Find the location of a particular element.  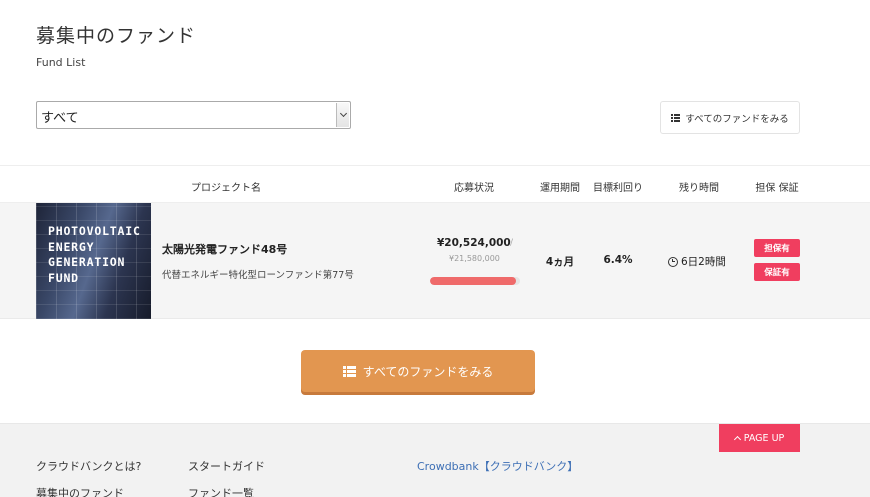

fund-thumbnail: PHOTOVOLTAIC ENERGY GENERATION FUND is located at coordinates (93, 261).